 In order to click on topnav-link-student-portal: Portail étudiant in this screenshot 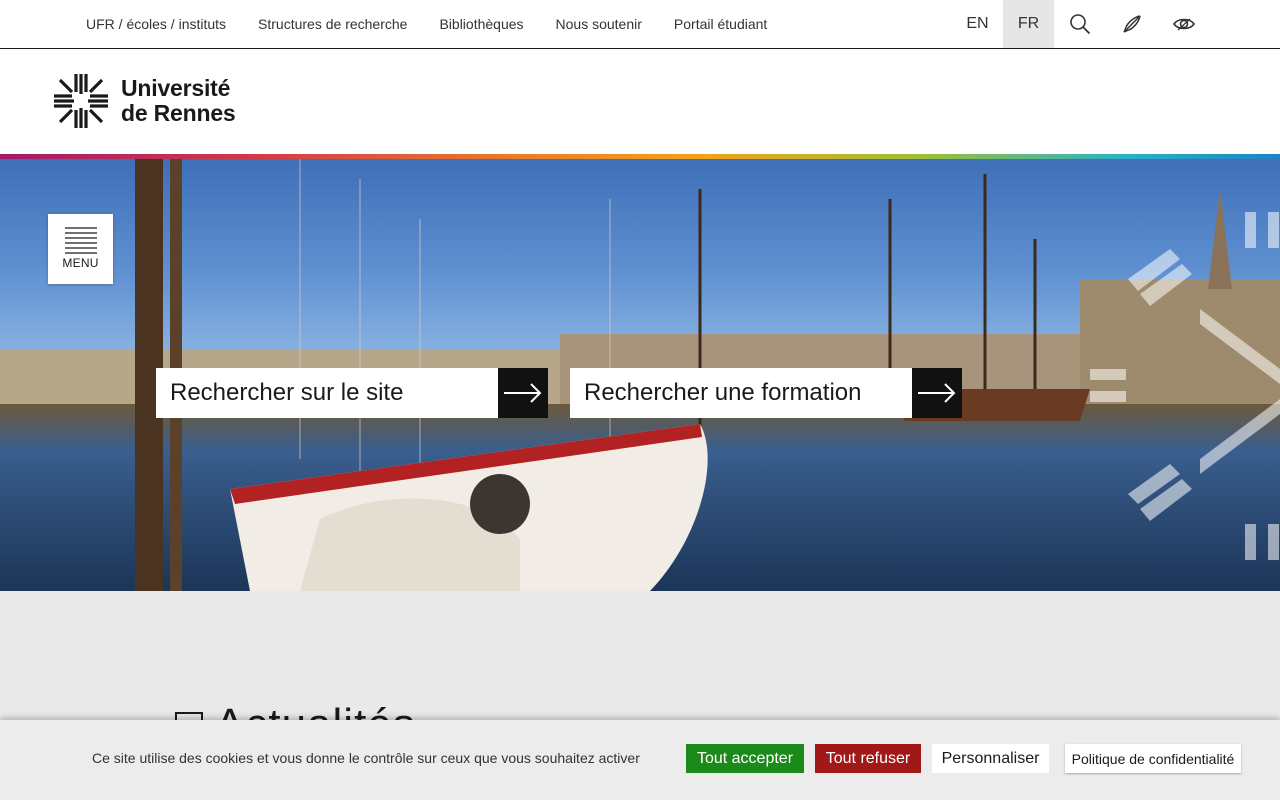, I will do `click(720, 24)`.